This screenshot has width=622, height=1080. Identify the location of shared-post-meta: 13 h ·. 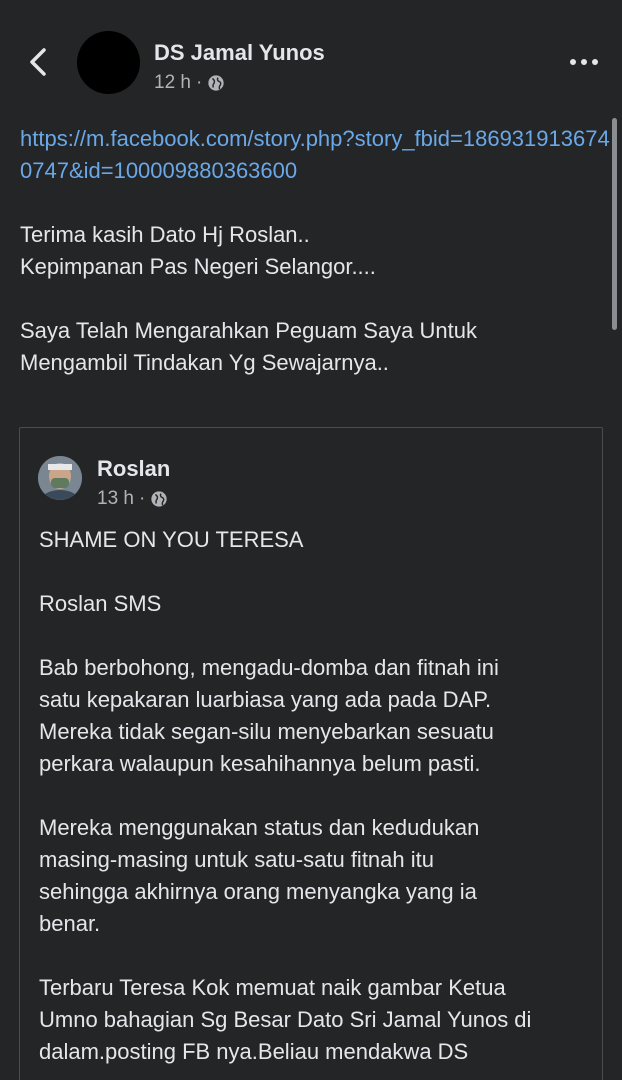
(132, 499).